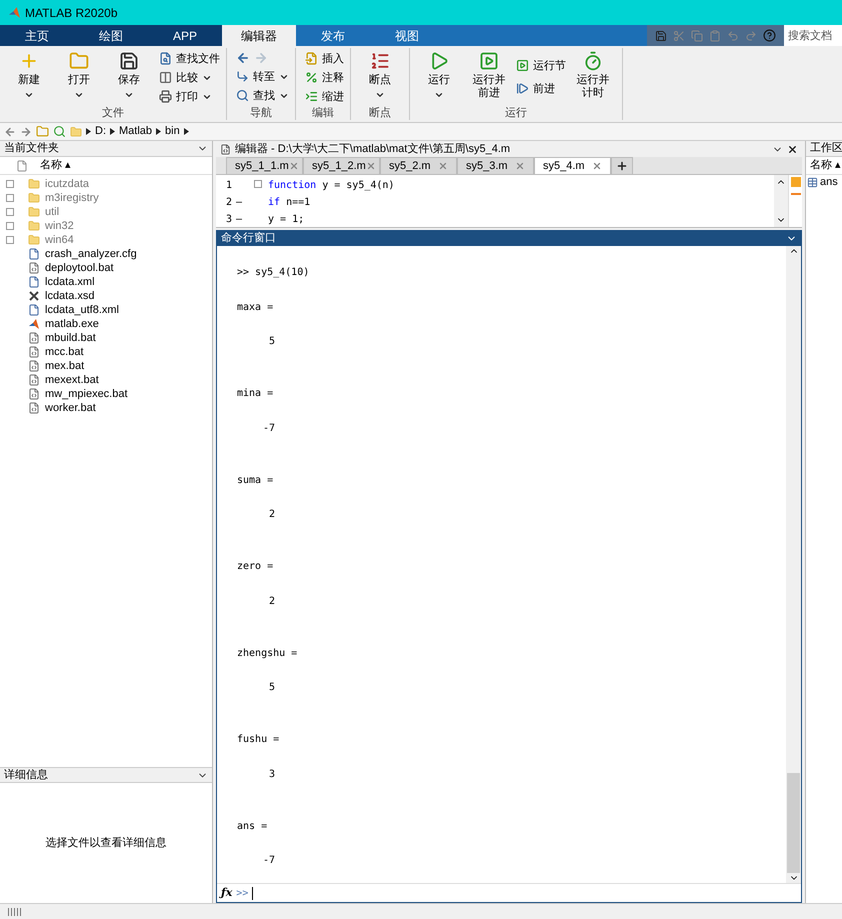 This screenshot has height=919, width=842. Describe the element at coordinates (489, 77) in the screenshot. I see `toolbar-button: 运行并前进` at that location.